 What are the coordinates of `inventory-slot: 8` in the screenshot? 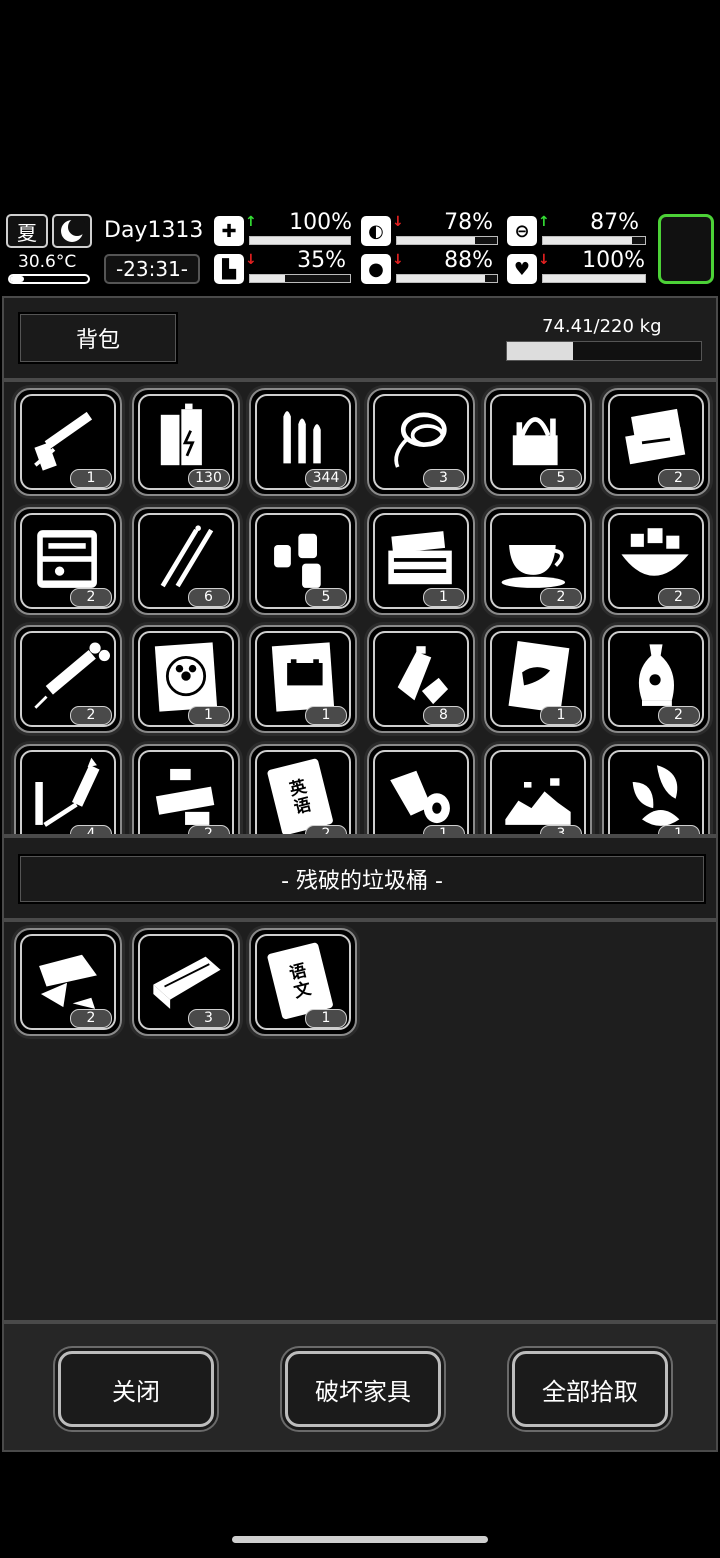 It's located at (420, 679).